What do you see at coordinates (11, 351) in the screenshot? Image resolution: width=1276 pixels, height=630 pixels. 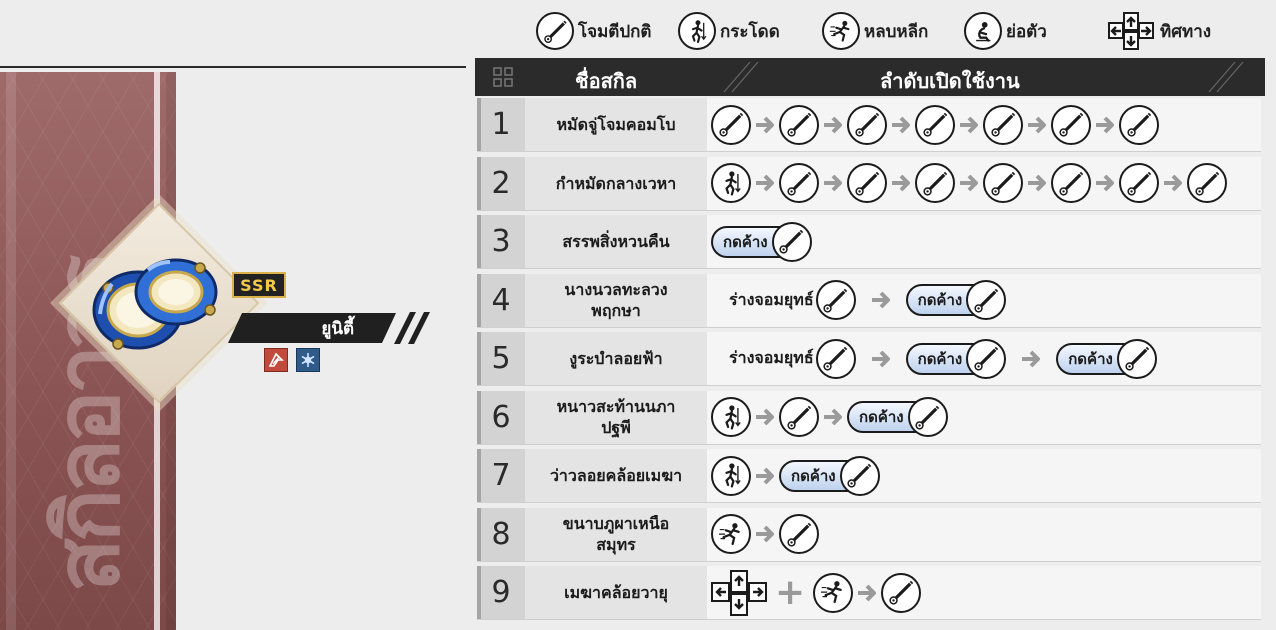 I see `banner-stripe` at bounding box center [11, 351].